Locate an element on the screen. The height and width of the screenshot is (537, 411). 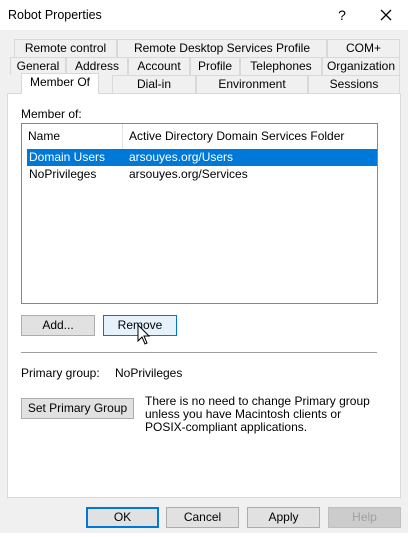
separator is located at coordinates (199, 352).